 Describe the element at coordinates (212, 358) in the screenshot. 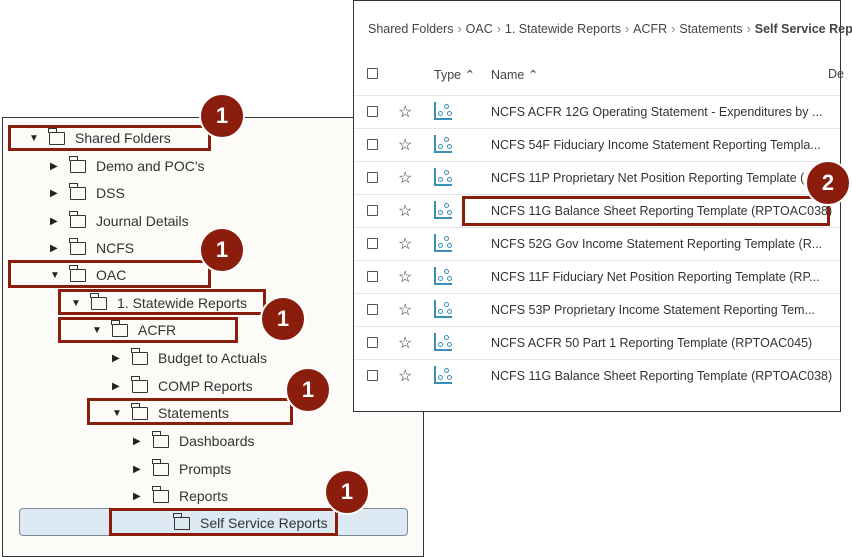

I see `tree-item-label: Budget to Actuals` at that location.